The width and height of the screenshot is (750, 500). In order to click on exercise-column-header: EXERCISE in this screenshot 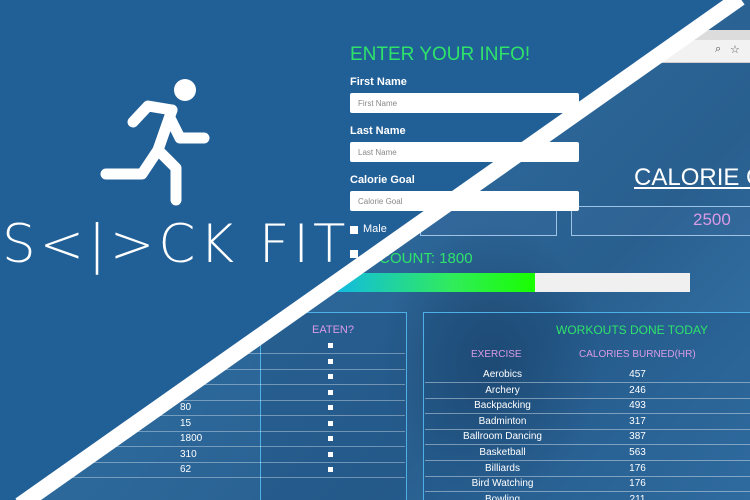, I will do `click(496, 354)`.